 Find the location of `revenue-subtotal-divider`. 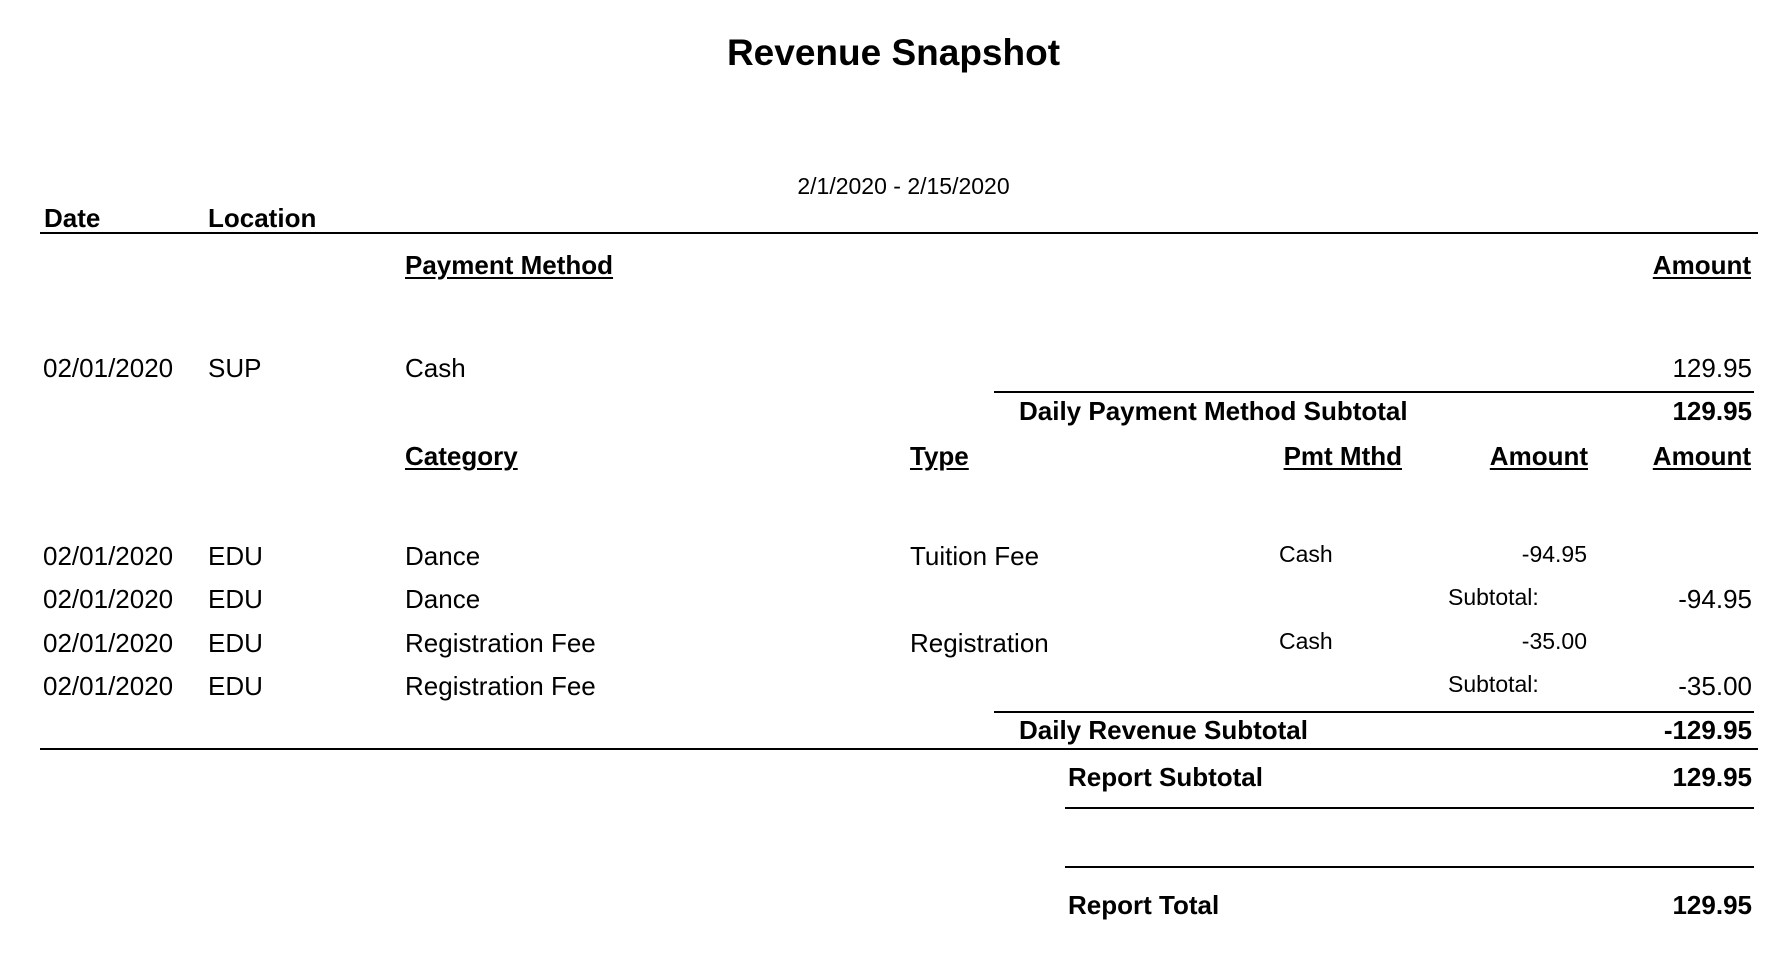

revenue-subtotal-divider is located at coordinates (1374, 712).